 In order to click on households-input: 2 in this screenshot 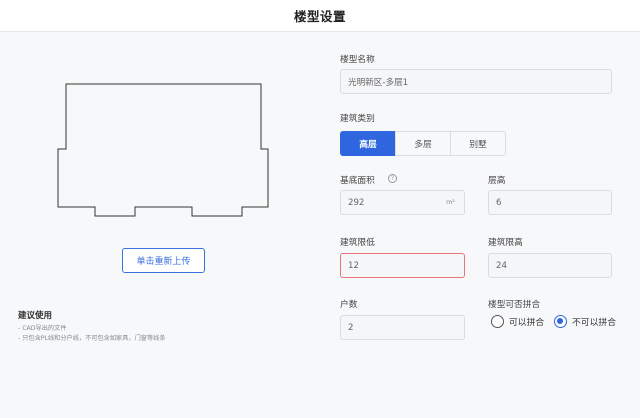, I will do `click(402, 327)`.